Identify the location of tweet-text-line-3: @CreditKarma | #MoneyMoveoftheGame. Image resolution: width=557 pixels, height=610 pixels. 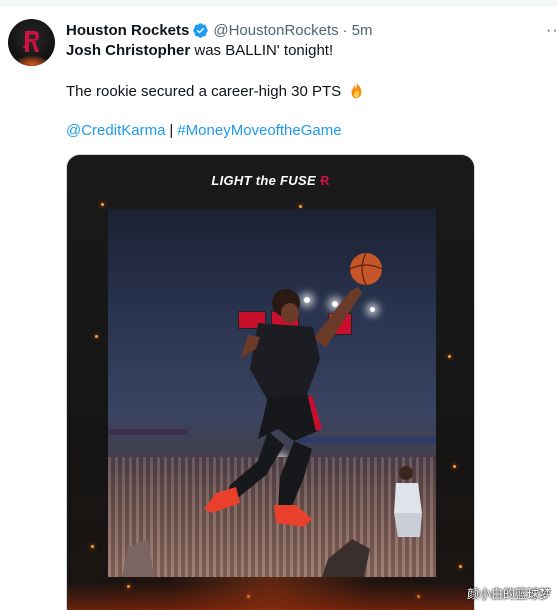
(204, 131).